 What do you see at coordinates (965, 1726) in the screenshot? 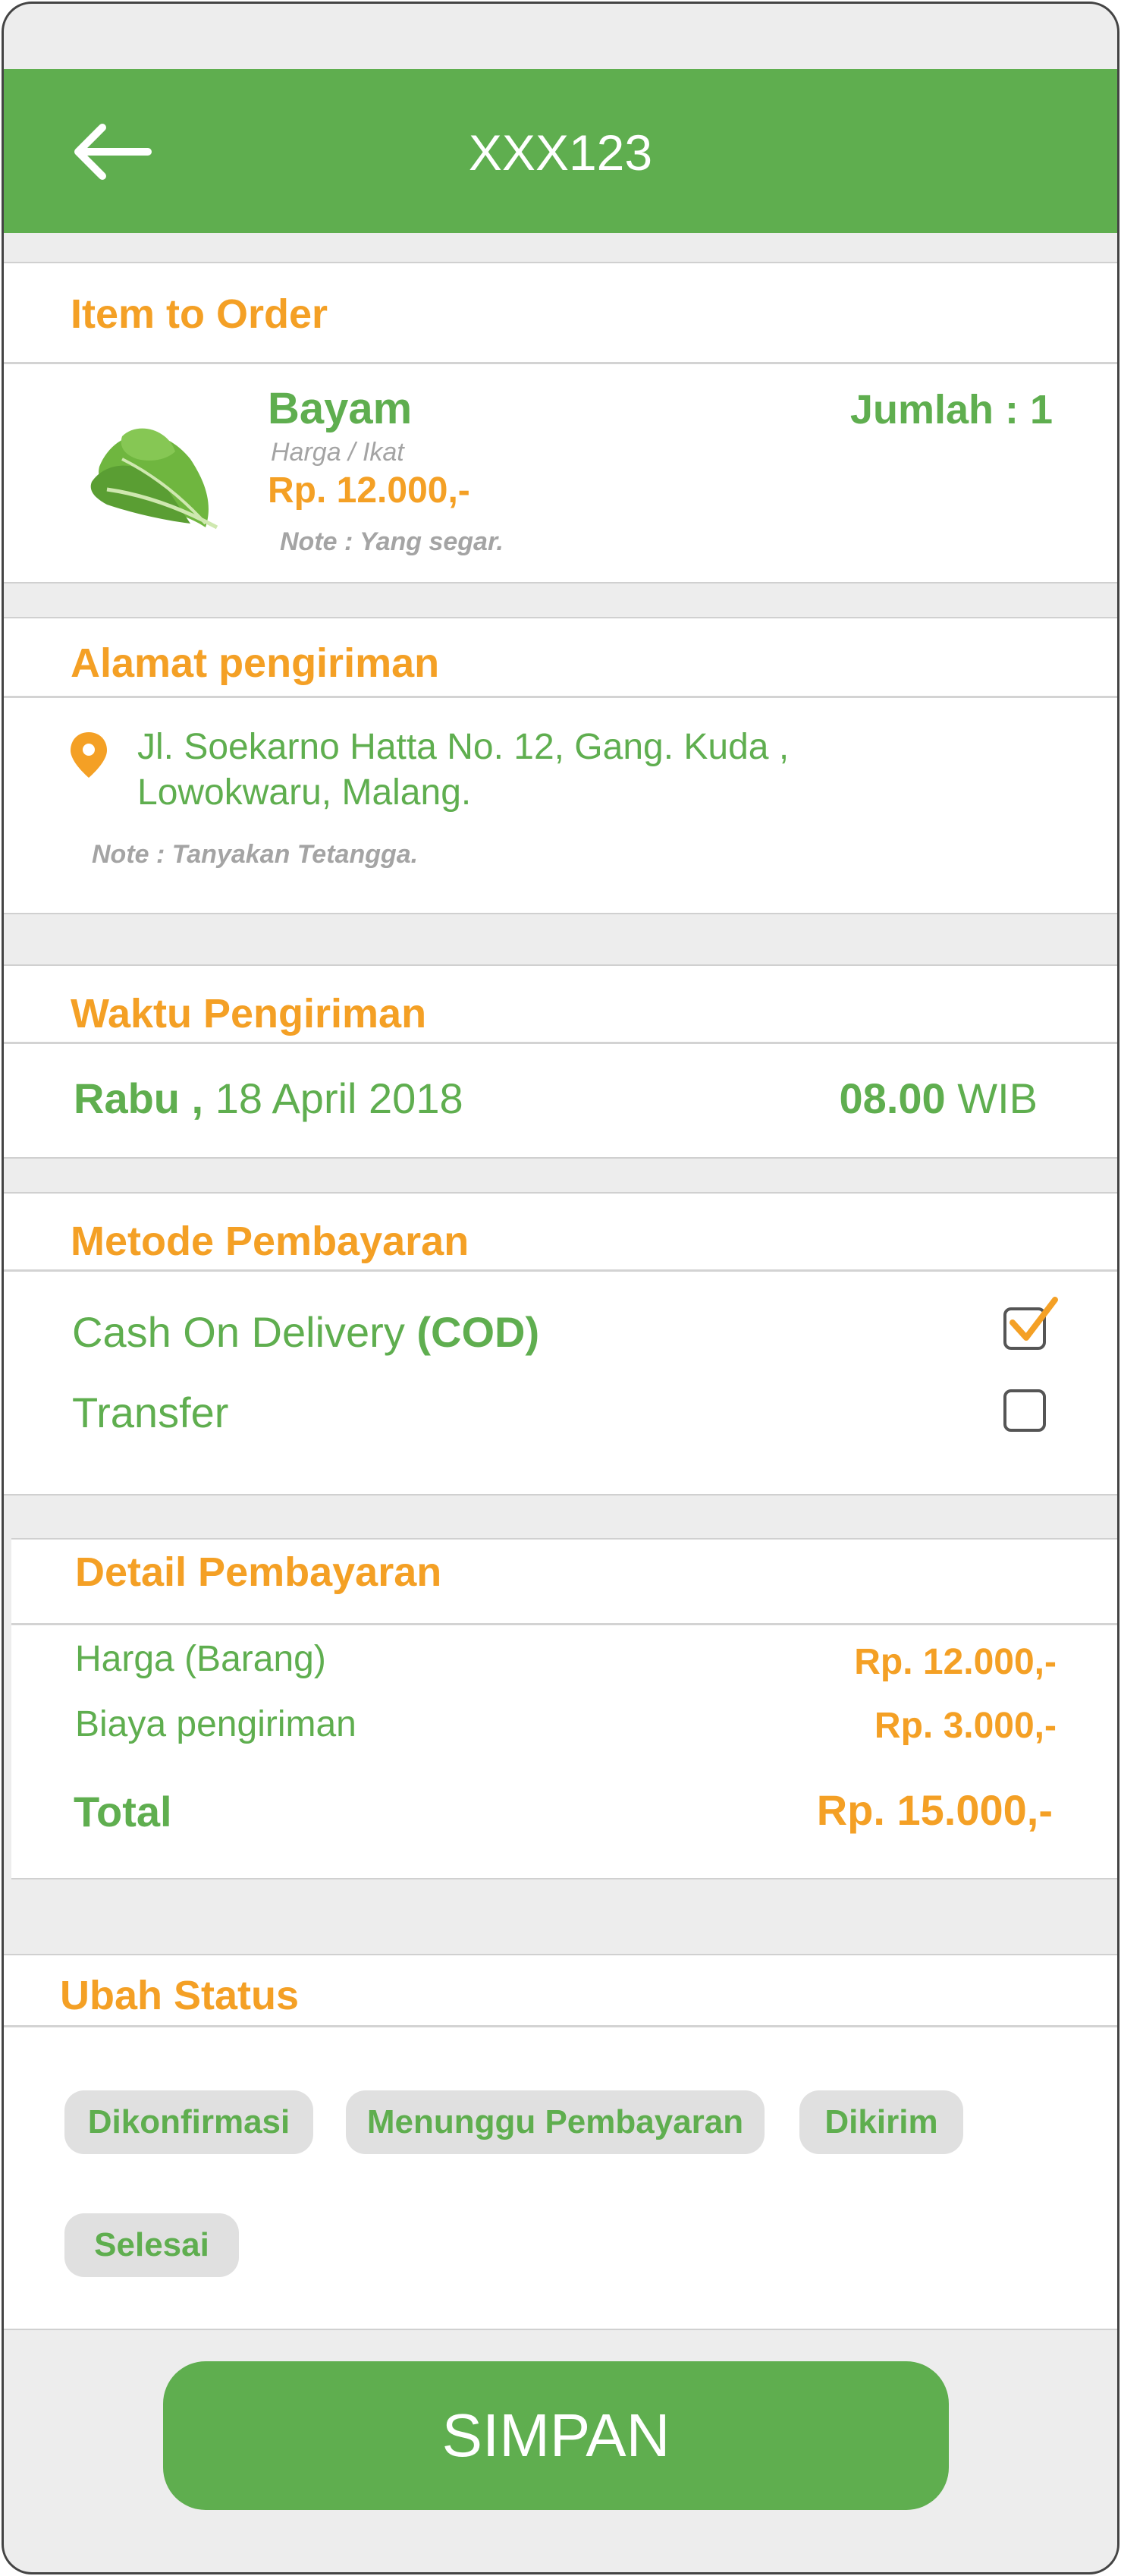
I see `shipping-row-value: Rp. 3.000,-` at bounding box center [965, 1726].